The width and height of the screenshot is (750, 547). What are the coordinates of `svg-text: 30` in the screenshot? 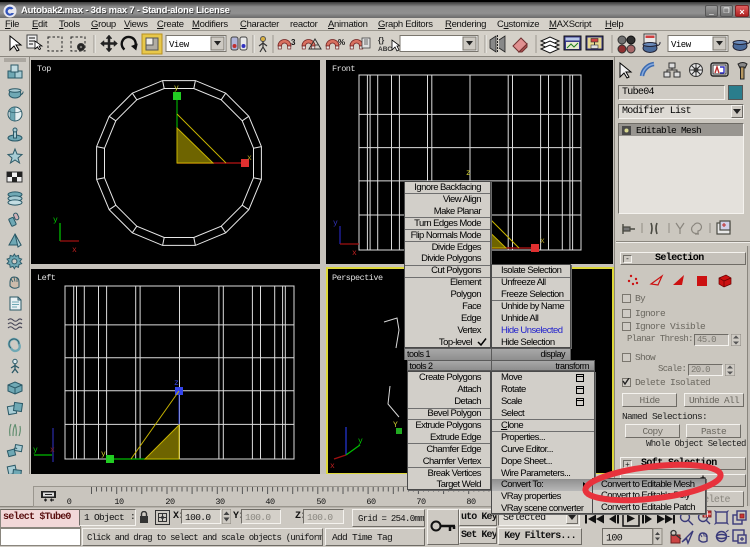 It's located at (220, 502).